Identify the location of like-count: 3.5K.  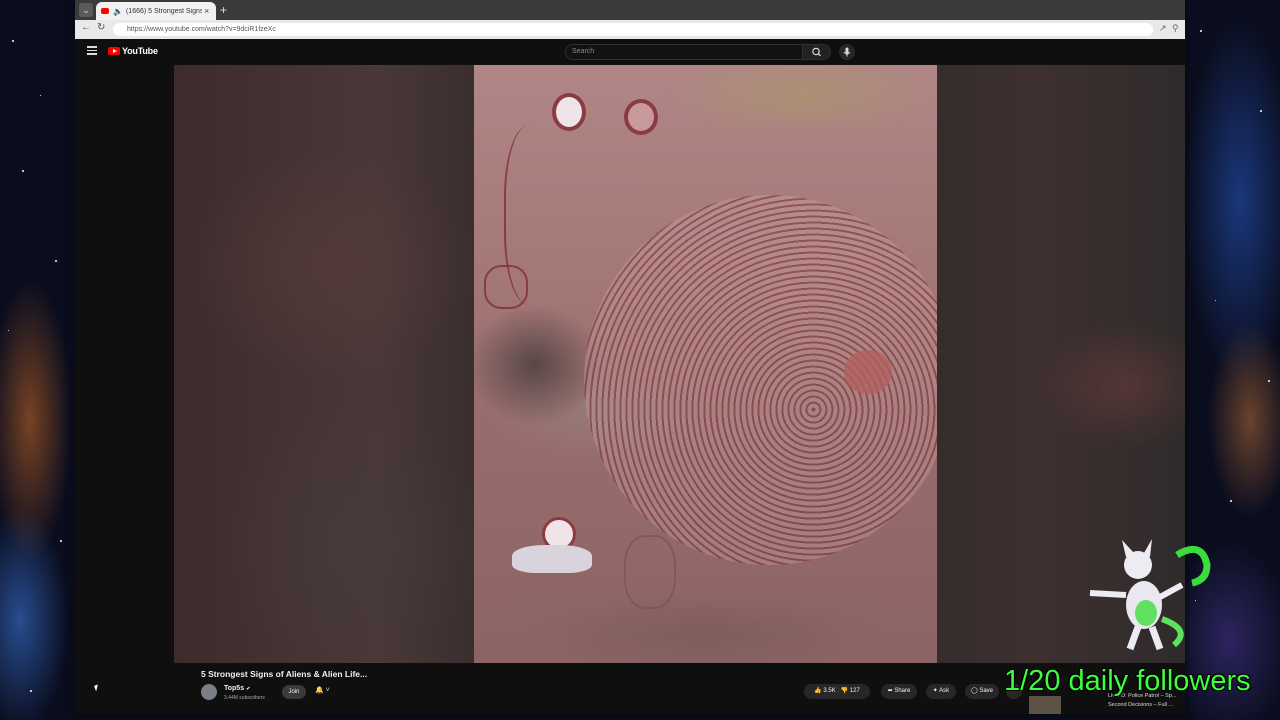
(829, 691).